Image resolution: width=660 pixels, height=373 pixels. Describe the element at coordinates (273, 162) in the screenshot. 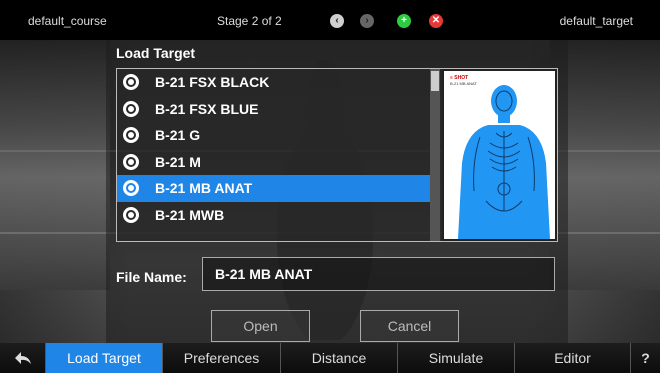

I see `list-item: B-21 M` at that location.